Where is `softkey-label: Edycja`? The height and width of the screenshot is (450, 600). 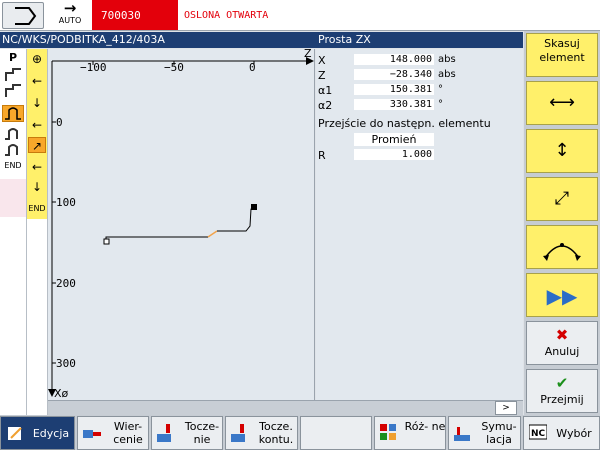
softkey-label: Edycja is located at coordinates (51, 433).